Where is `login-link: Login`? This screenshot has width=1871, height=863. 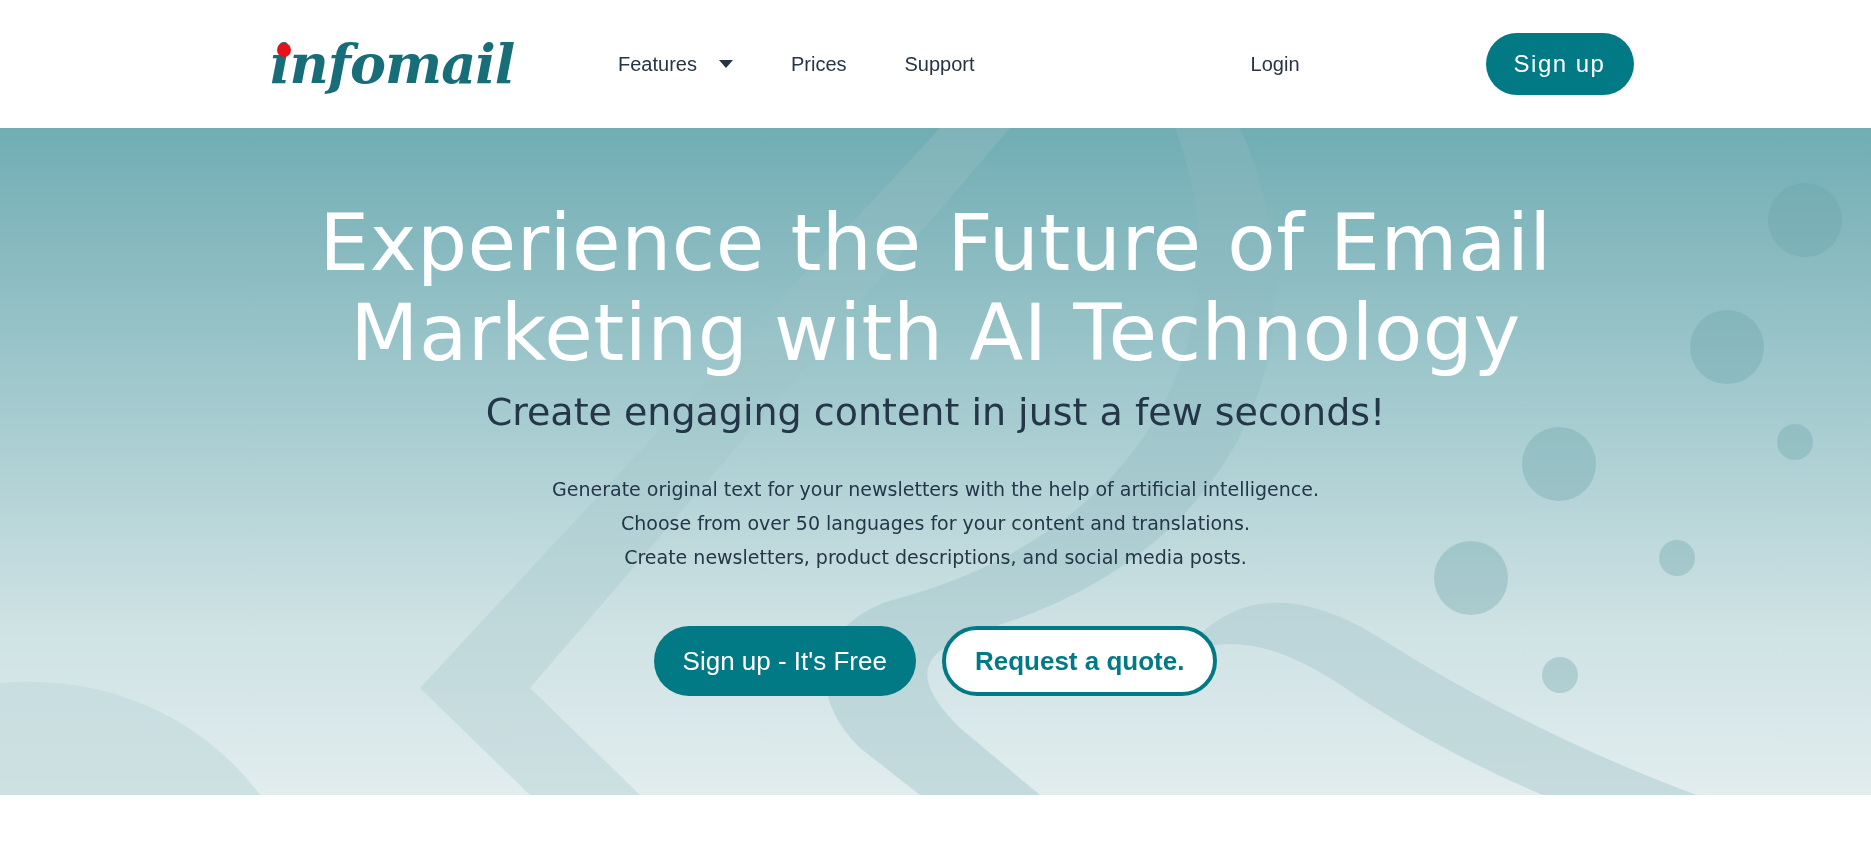
login-link: Login is located at coordinates (1275, 64).